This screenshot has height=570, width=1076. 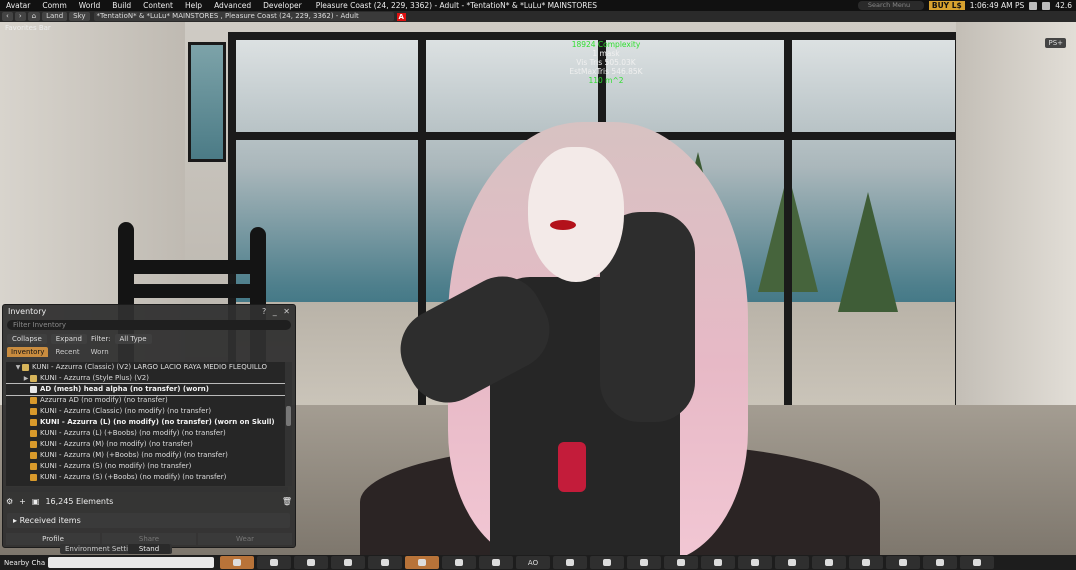 What do you see at coordinates (149, 325) in the screenshot?
I see `filter-inventory-input: Filter Inventory` at bounding box center [149, 325].